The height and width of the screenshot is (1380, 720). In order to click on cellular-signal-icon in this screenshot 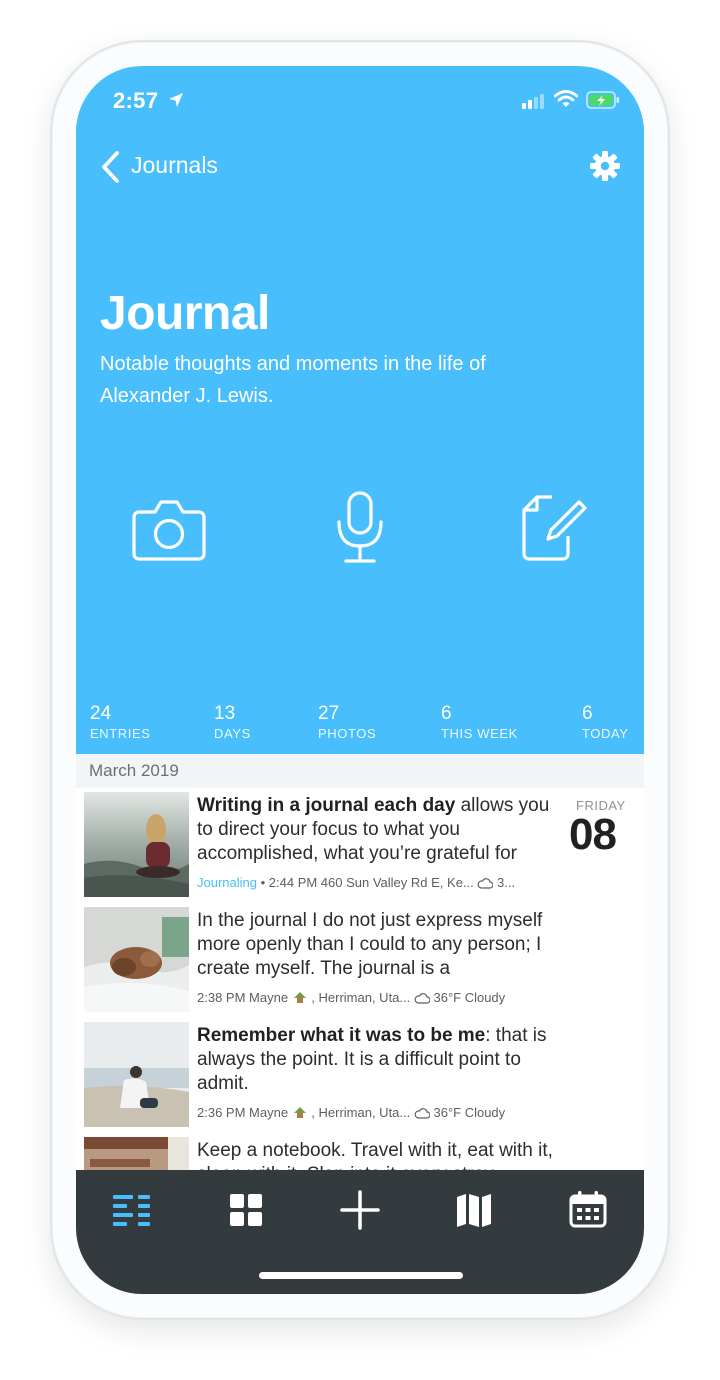, I will do `click(533, 101)`.